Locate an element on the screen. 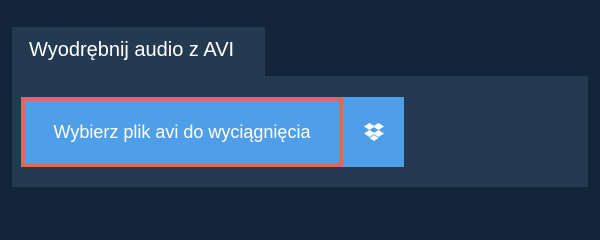 The height and width of the screenshot is (240, 600). tab-extract-audio: Wyodrębnij audio z AVI is located at coordinates (138, 51).